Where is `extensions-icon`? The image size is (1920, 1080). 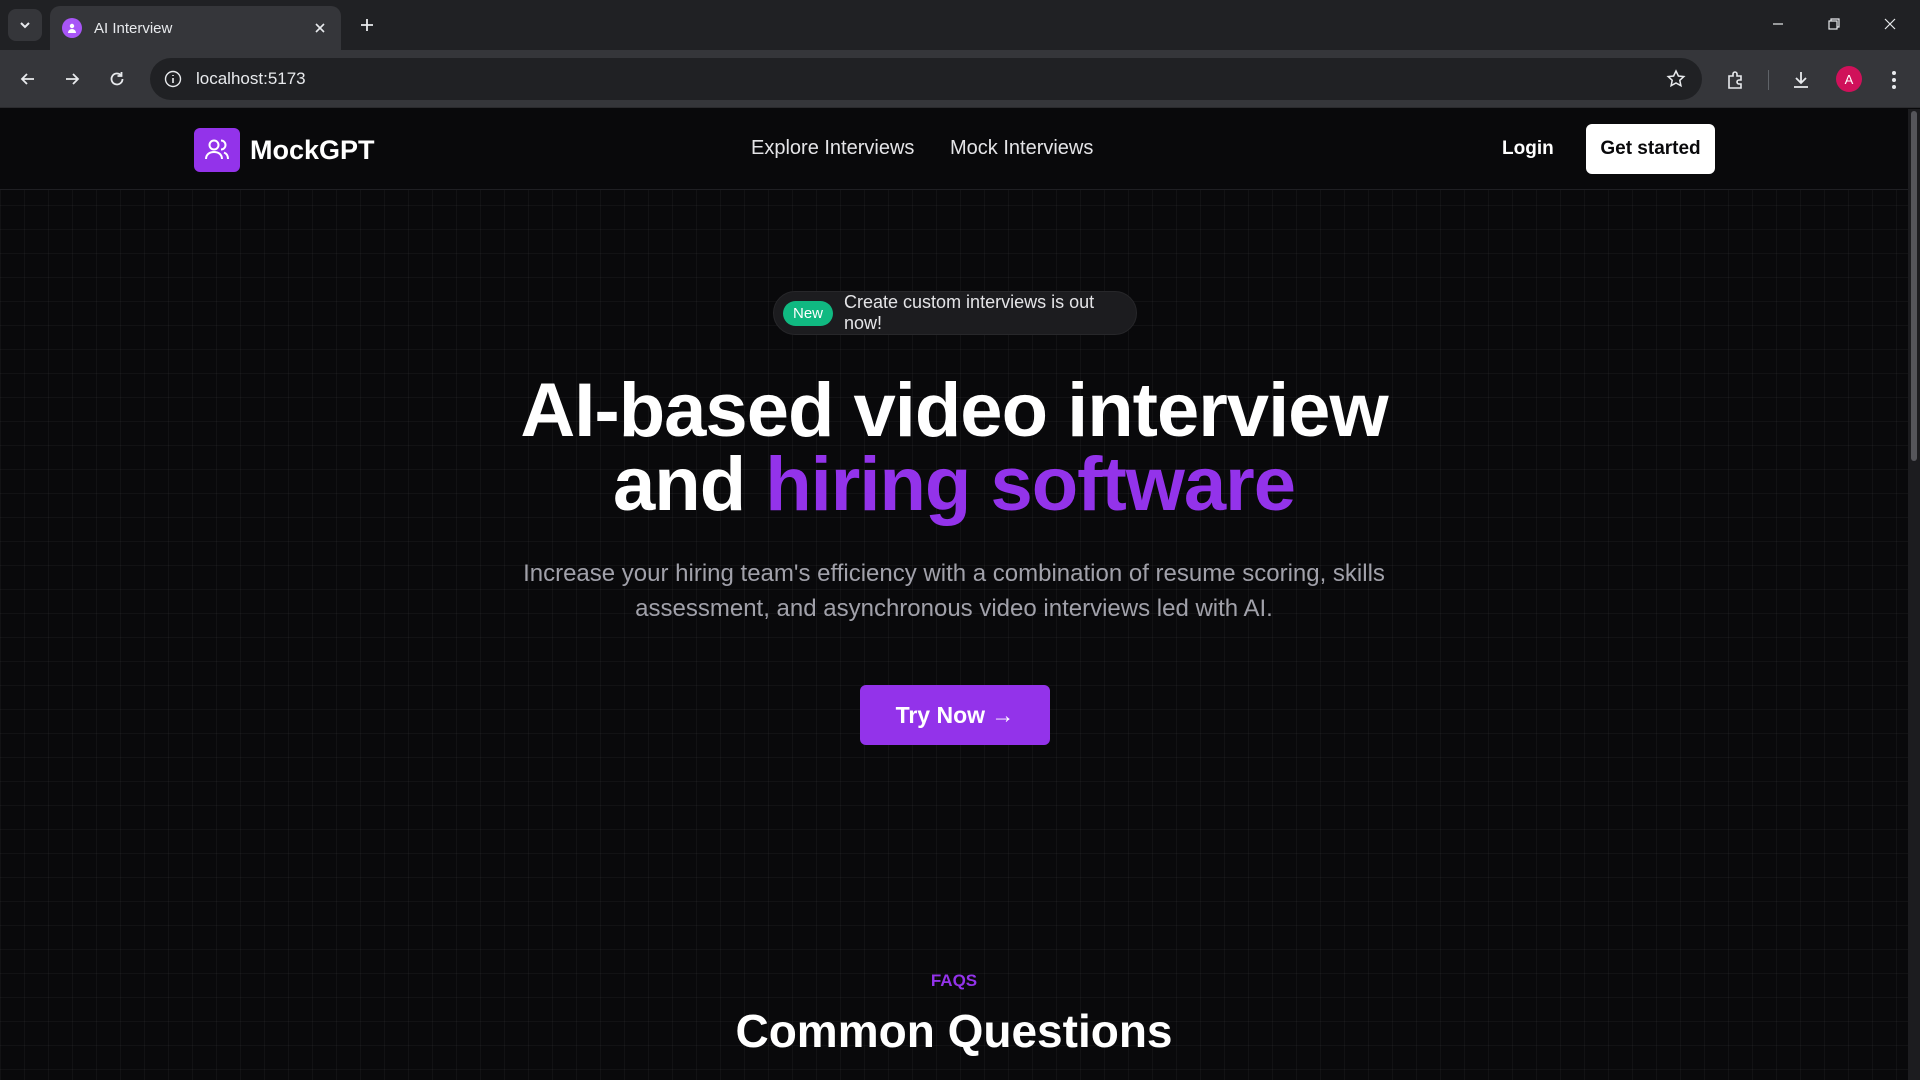
extensions-icon is located at coordinates (1736, 80).